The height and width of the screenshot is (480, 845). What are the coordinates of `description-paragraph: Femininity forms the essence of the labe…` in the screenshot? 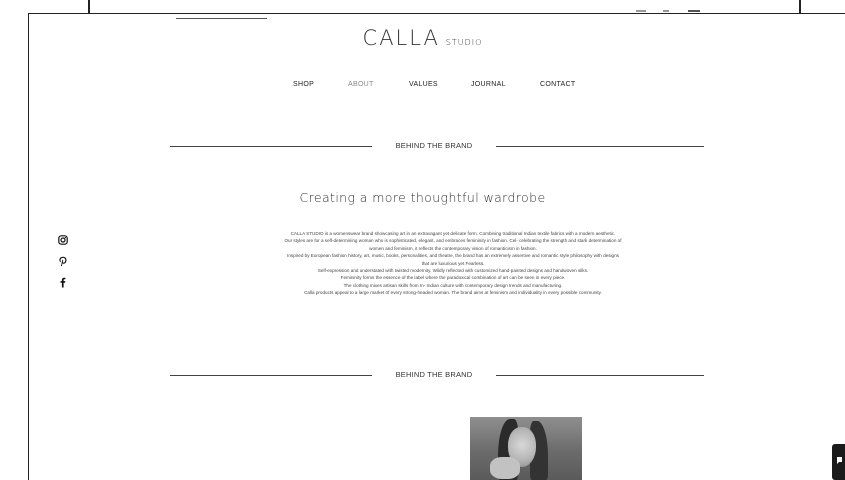 It's located at (453, 278).